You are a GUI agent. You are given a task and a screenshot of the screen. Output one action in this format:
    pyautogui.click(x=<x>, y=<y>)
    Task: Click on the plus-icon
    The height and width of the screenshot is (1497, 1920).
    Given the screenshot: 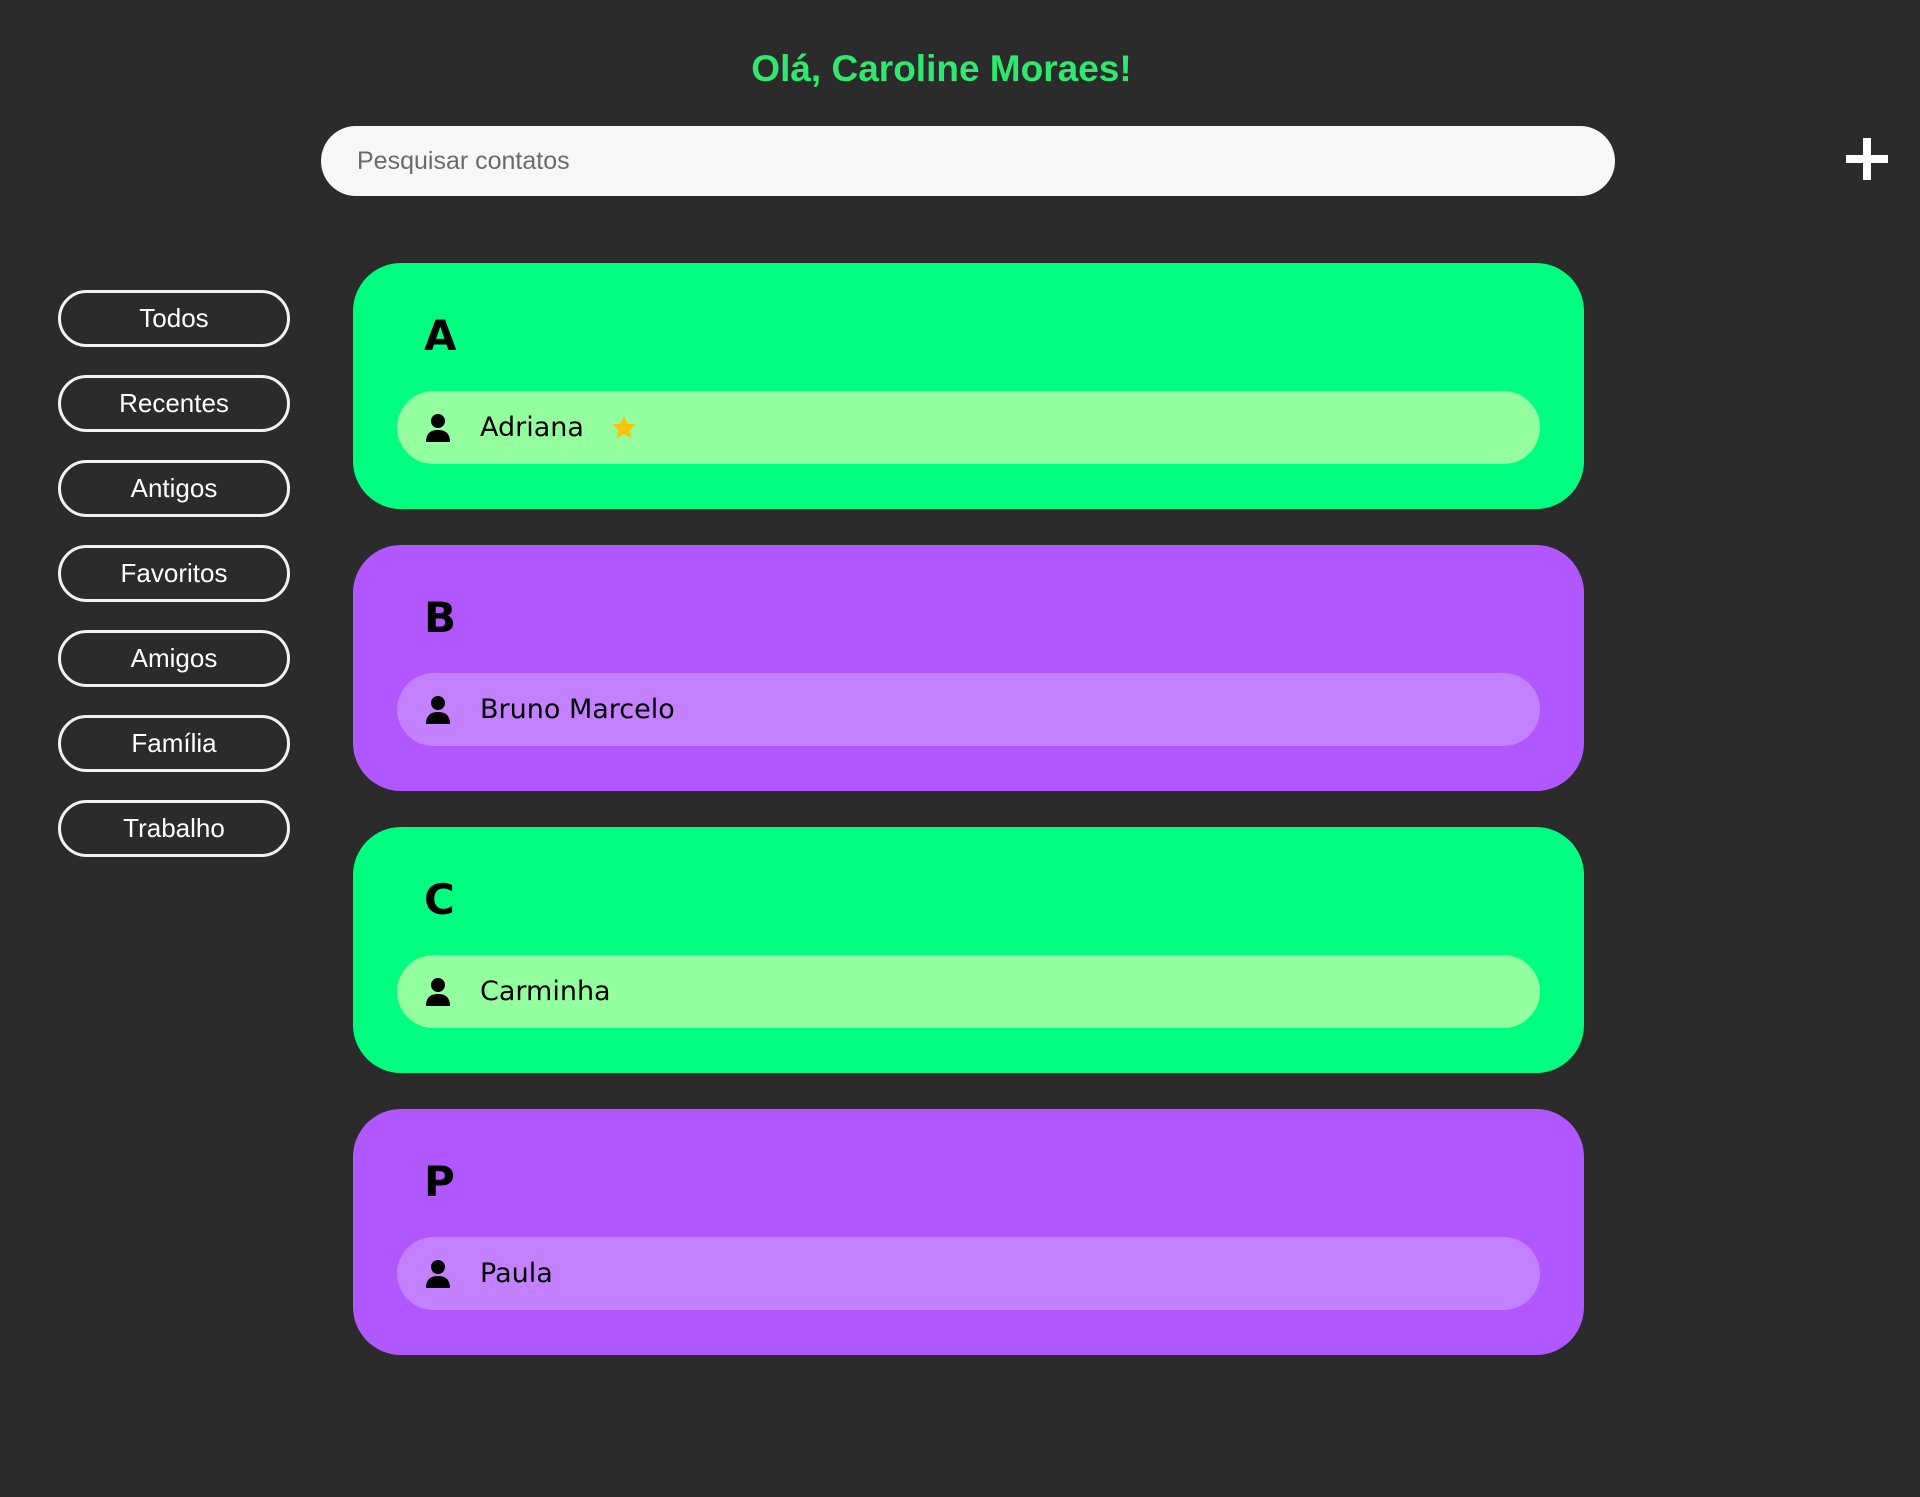 What is the action you would take?
    pyautogui.click(x=1867, y=159)
    